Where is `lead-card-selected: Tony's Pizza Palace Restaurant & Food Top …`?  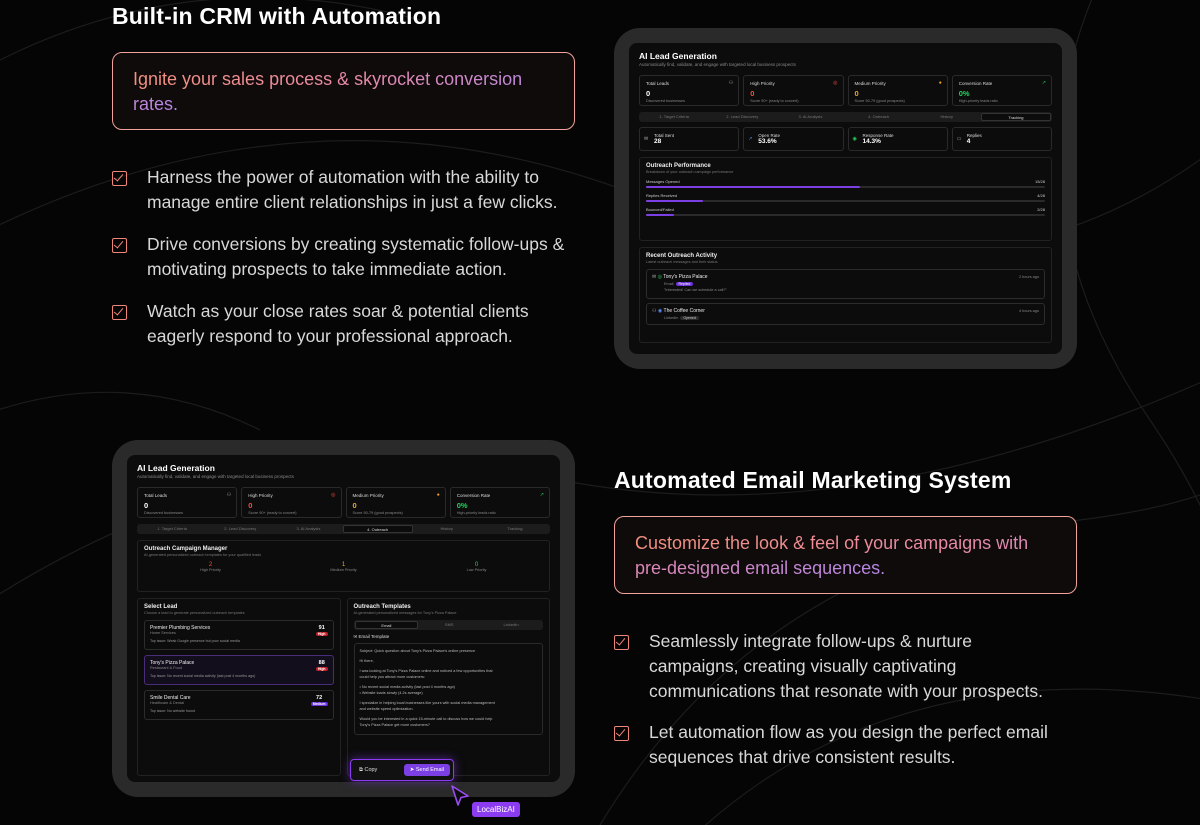 lead-card-selected: Tony's Pizza Palace Restaurant & Food Top … is located at coordinates (239, 670).